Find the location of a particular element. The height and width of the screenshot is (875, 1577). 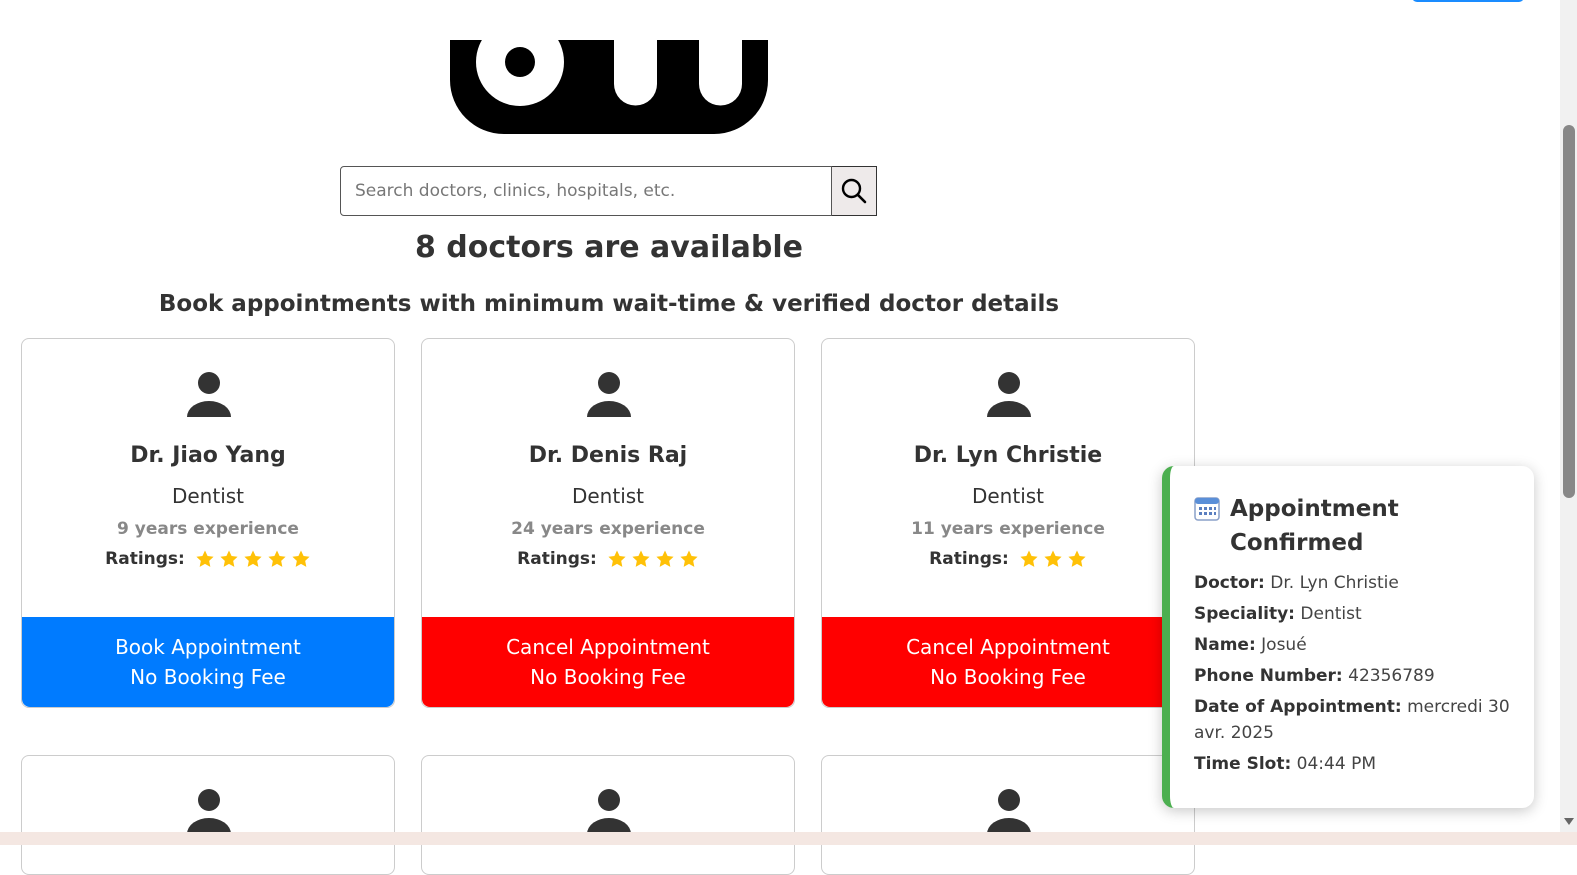

doctor-name: Dr. Denis Raj is located at coordinates (608, 455).